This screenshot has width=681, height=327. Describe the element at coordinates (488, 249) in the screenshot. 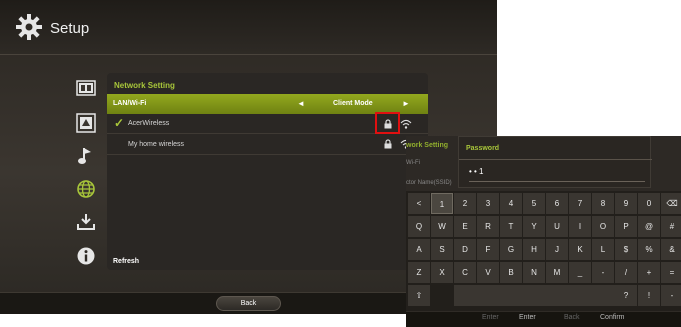

I see `key: F` at that location.